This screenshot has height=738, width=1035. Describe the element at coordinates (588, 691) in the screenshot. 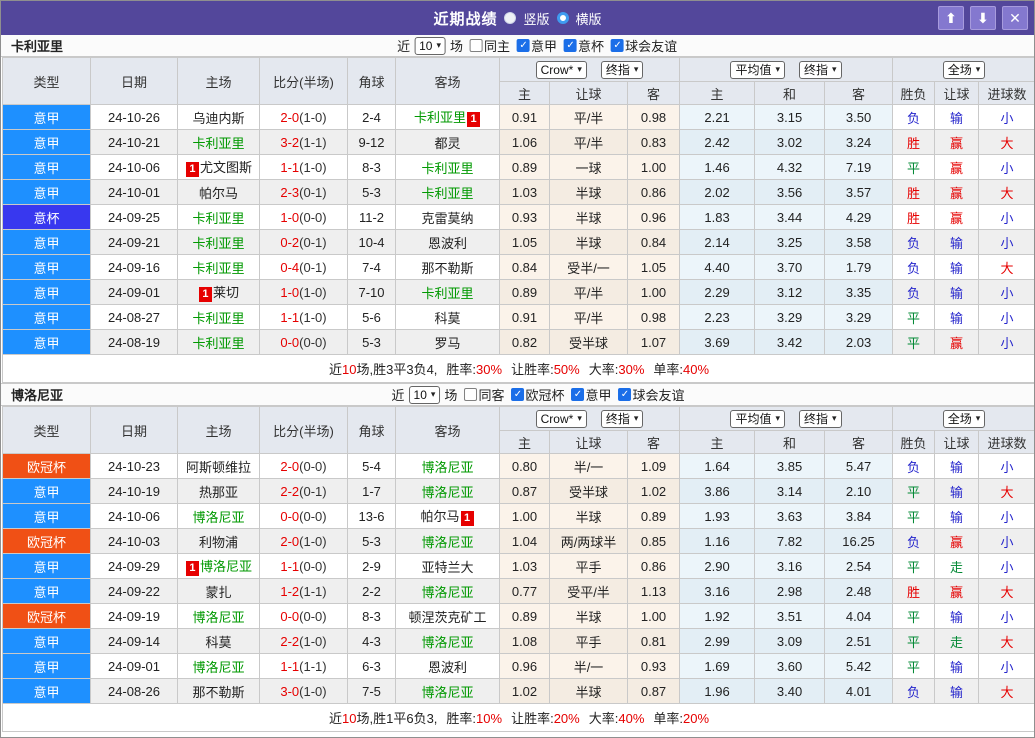

I see `handicap-cell: 半球` at that location.